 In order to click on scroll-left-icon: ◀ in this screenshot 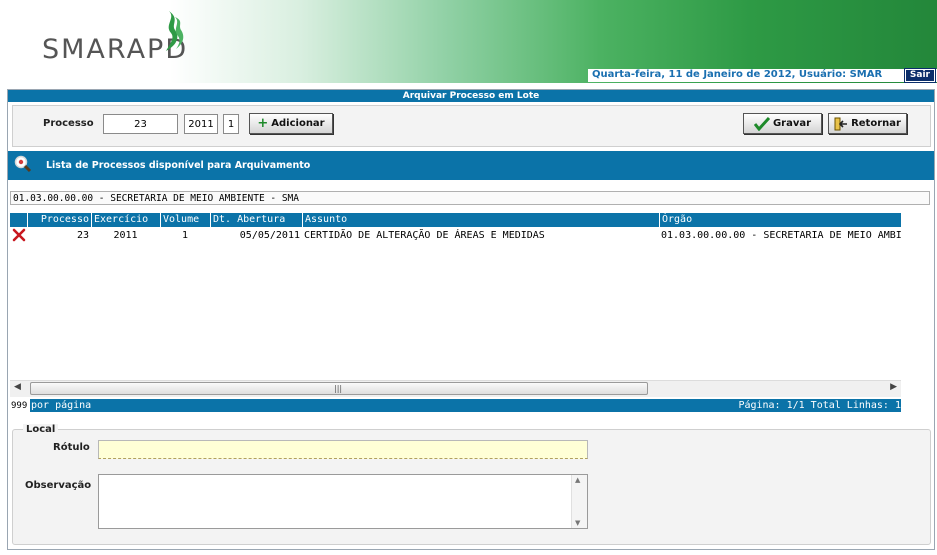, I will do `click(17, 387)`.